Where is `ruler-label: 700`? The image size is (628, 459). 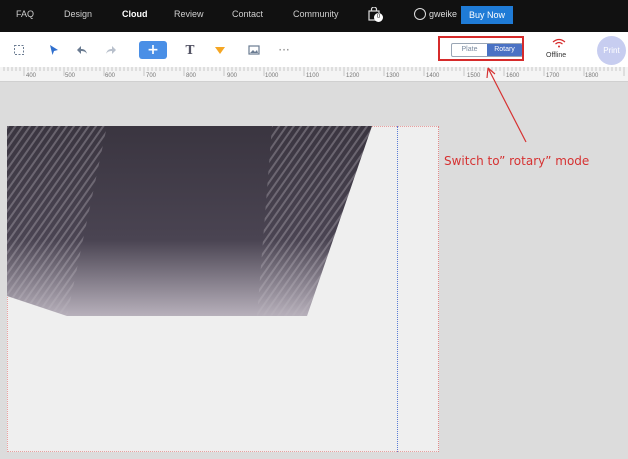 ruler-label: 700 is located at coordinates (151, 76).